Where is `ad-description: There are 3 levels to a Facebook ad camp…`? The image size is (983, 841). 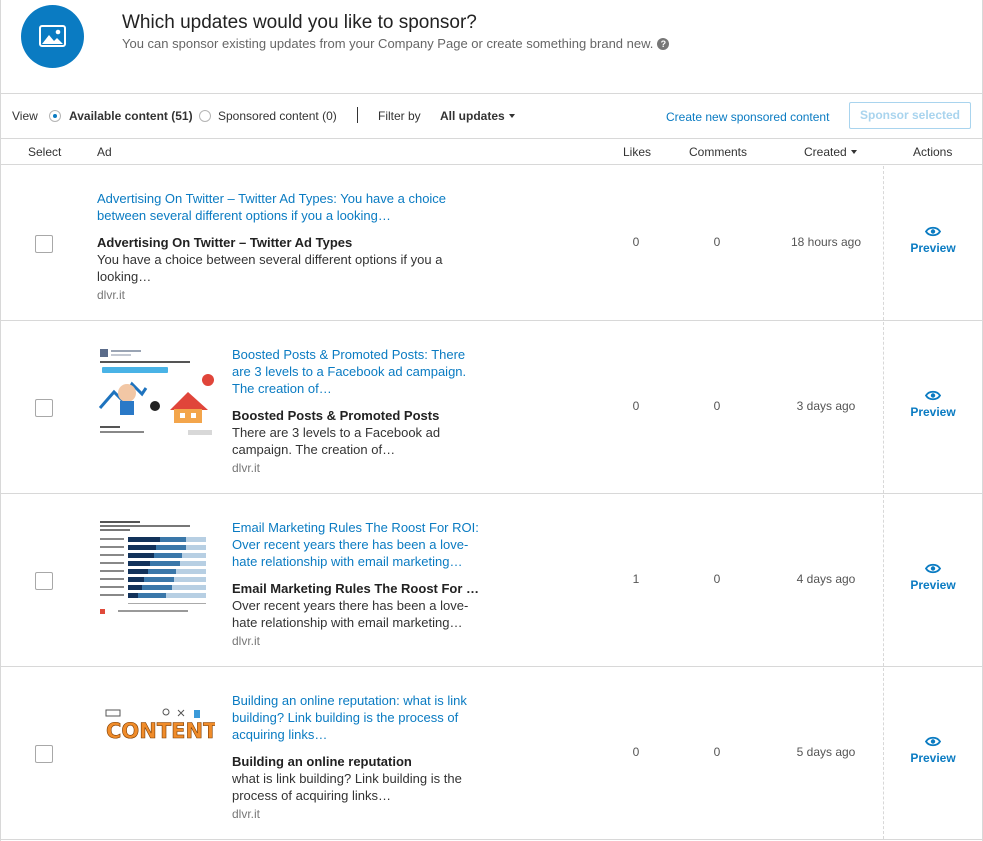
ad-description: There are 3 levels to a Facebook ad camp… is located at coordinates (336, 441).